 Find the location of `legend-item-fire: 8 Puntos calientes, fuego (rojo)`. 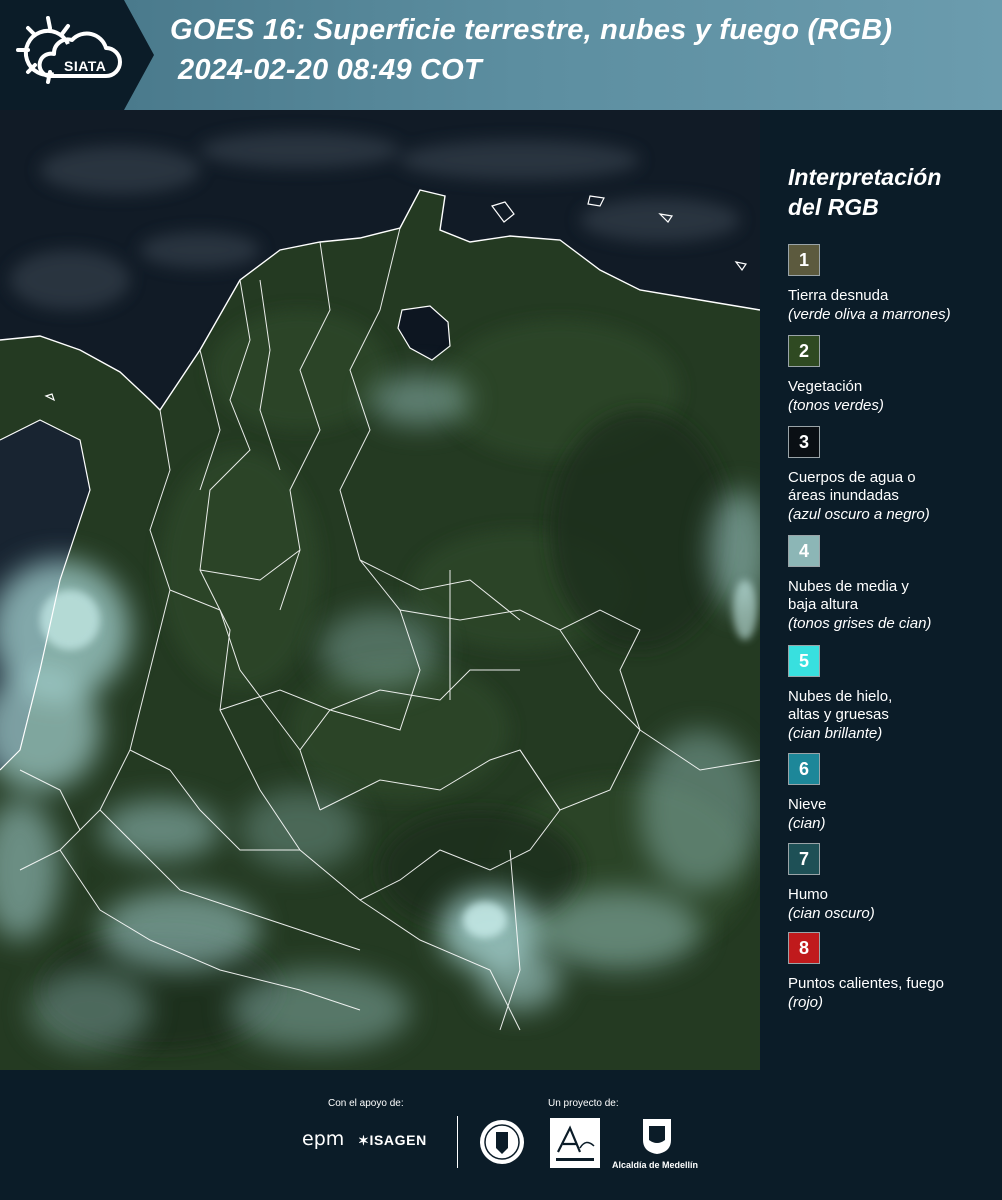

legend-item-fire: 8 Puntos calientes, fuego (rojo) is located at coordinates (893, 972).